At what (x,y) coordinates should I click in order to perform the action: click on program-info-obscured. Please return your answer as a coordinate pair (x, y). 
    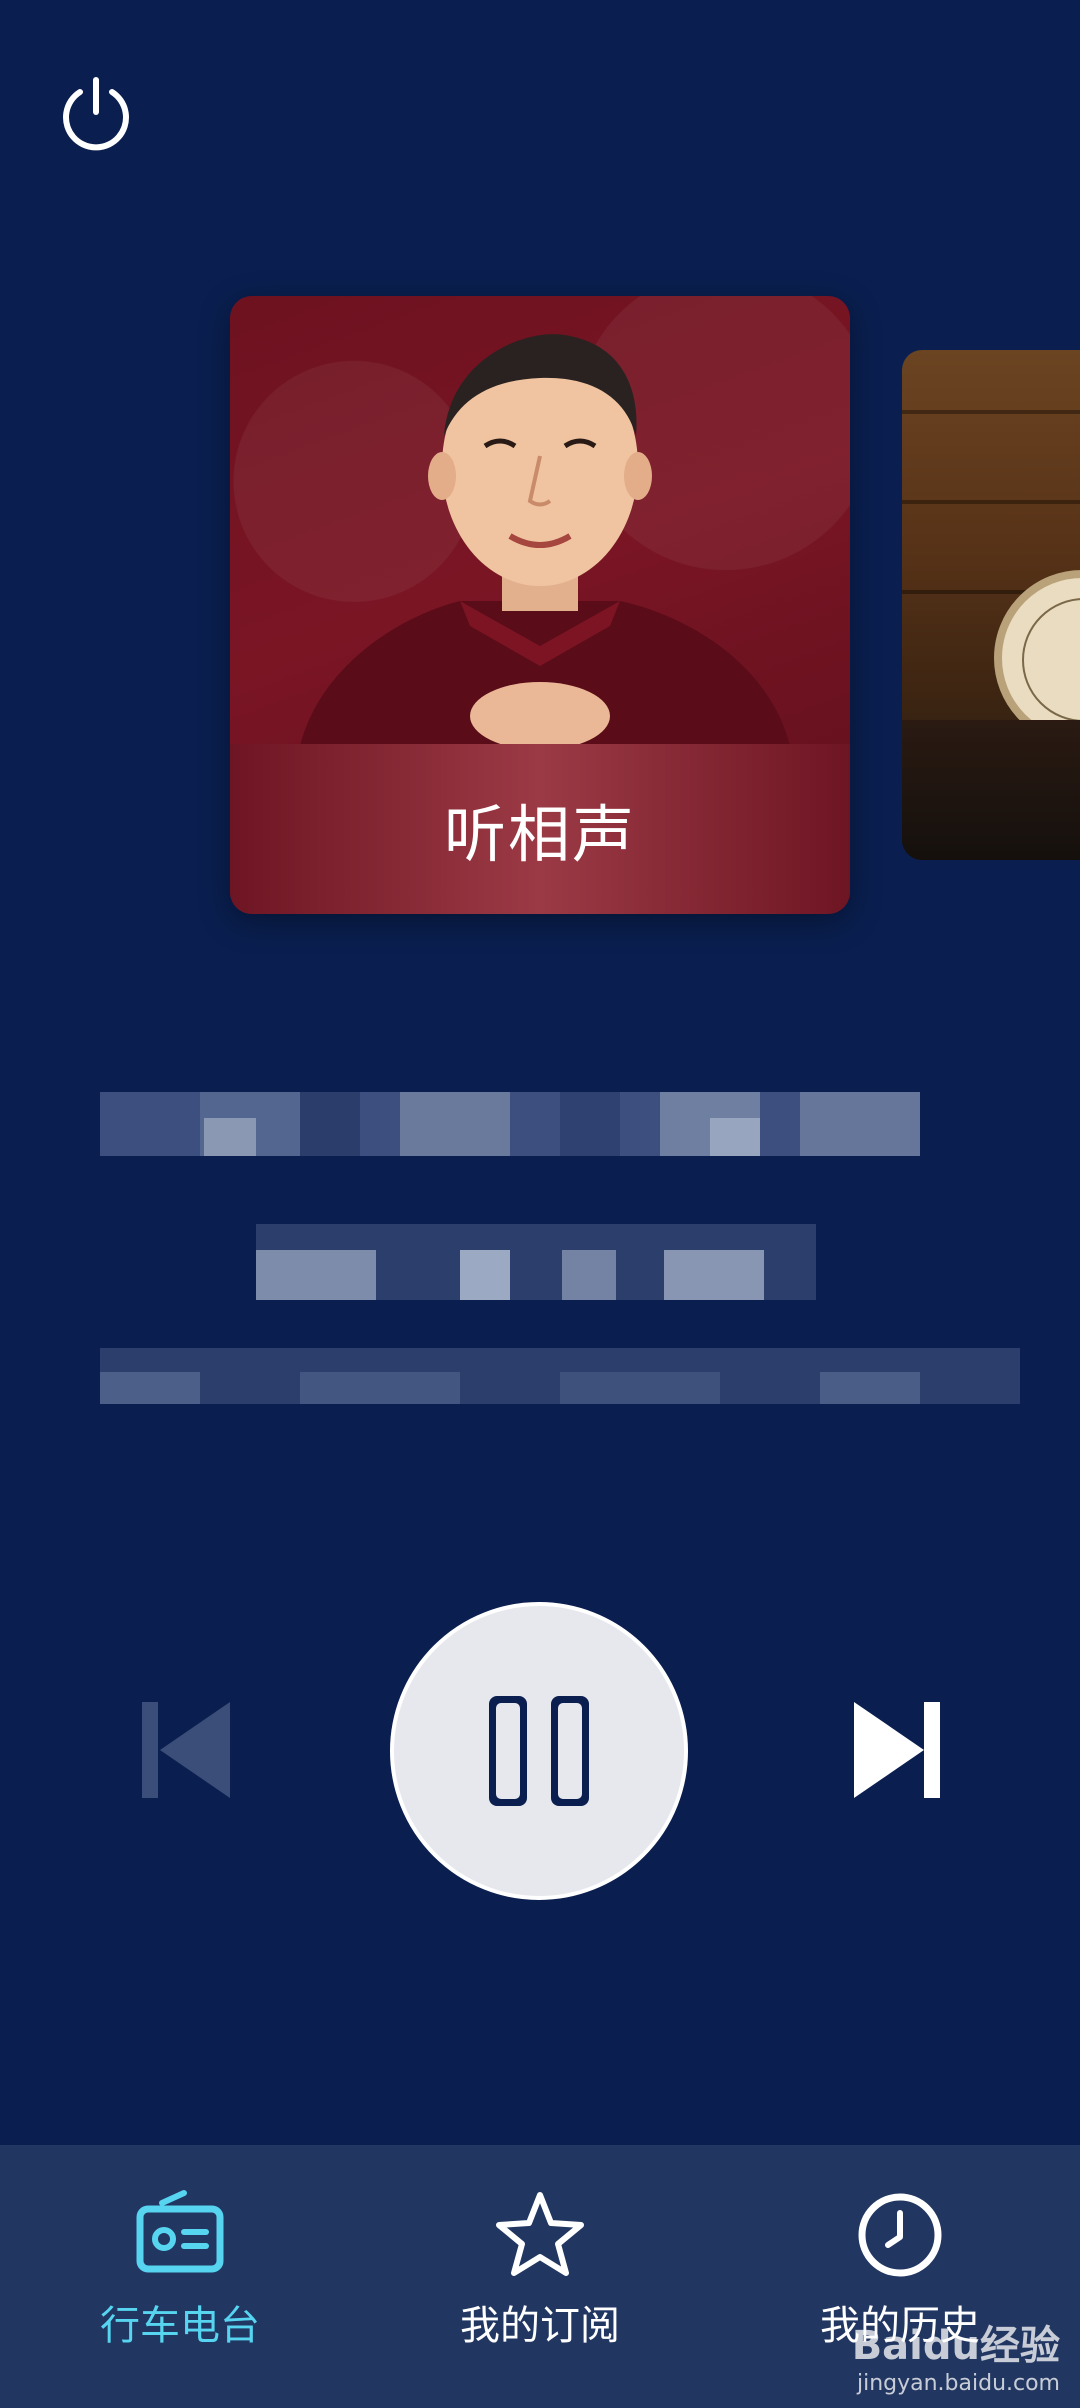
    Looking at the image, I should click on (560, 1253).